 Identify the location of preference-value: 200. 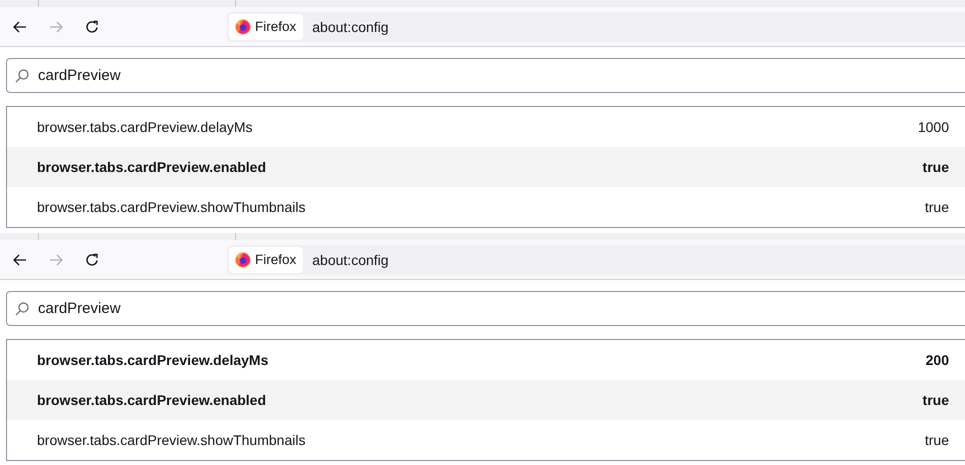
(937, 360).